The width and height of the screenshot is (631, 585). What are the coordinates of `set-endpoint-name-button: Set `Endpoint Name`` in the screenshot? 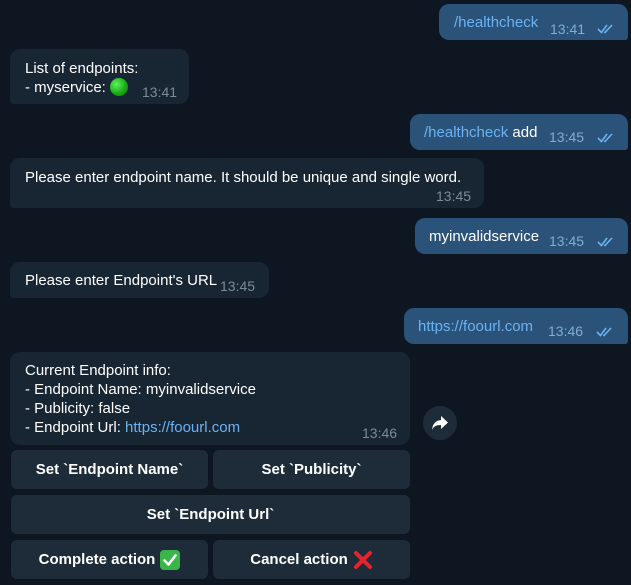 It's located at (109, 469).